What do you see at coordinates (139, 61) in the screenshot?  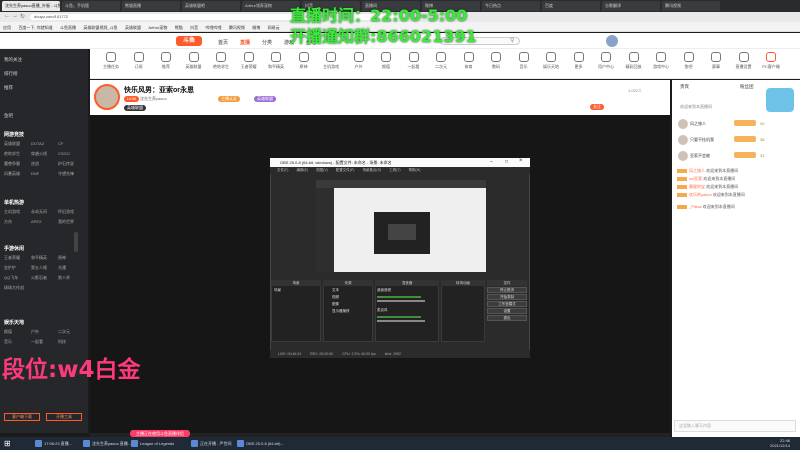 I see `category-item: 订阅` at bounding box center [139, 61].